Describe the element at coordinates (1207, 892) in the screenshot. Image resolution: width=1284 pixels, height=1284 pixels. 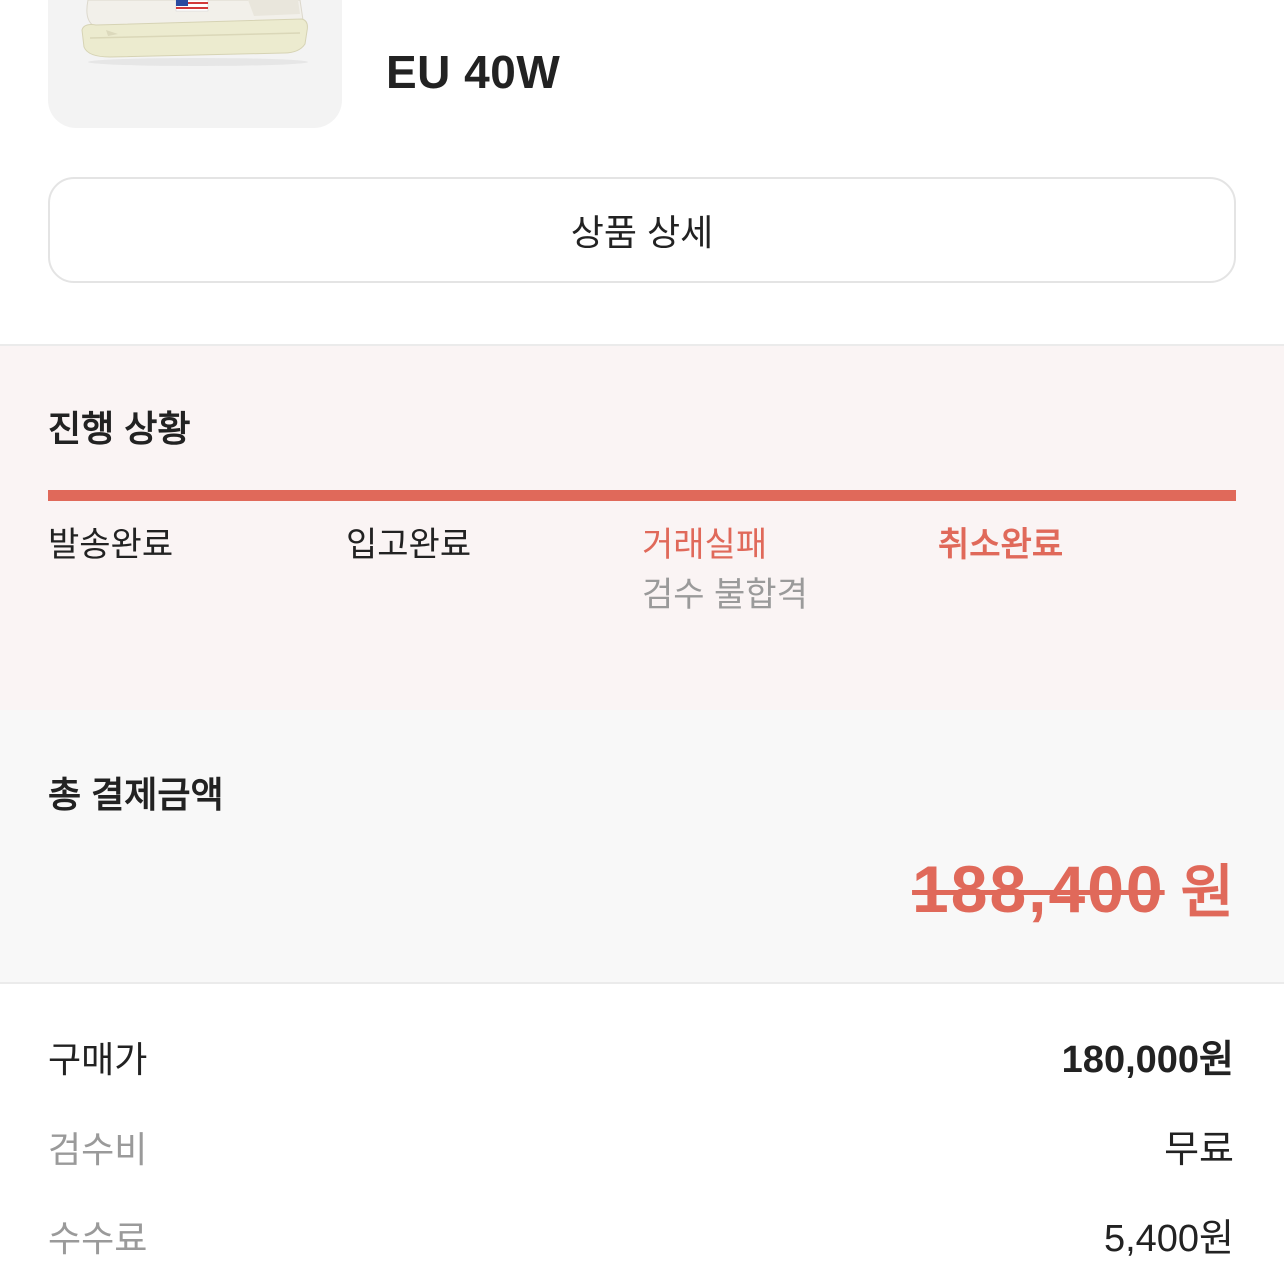
I see `total-amount-unit: 원` at that location.